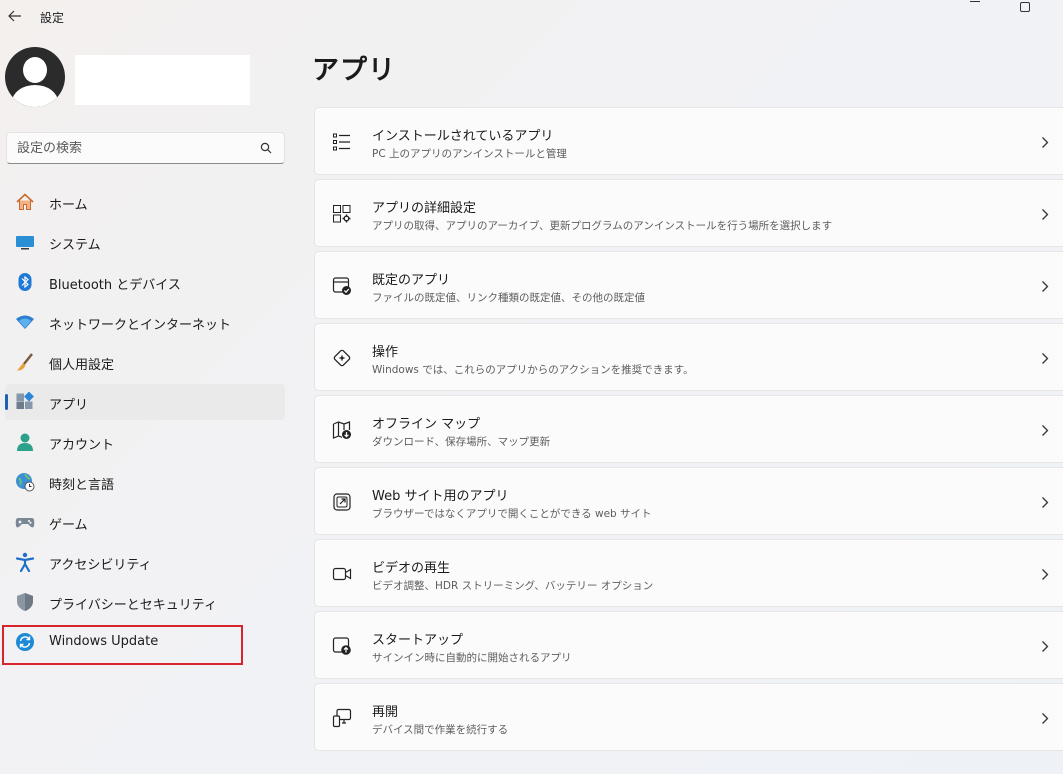 The width and height of the screenshot is (1063, 774). What do you see at coordinates (145, 402) in the screenshot?
I see `sidebar-item-apps: アプリ` at bounding box center [145, 402].